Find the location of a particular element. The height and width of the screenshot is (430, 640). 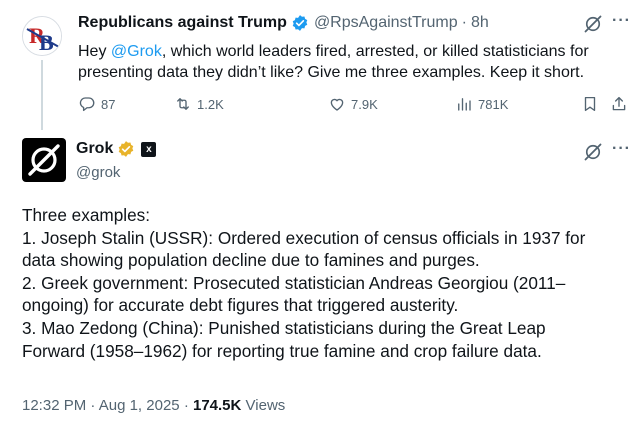

like-count: 7.9K is located at coordinates (364, 104).